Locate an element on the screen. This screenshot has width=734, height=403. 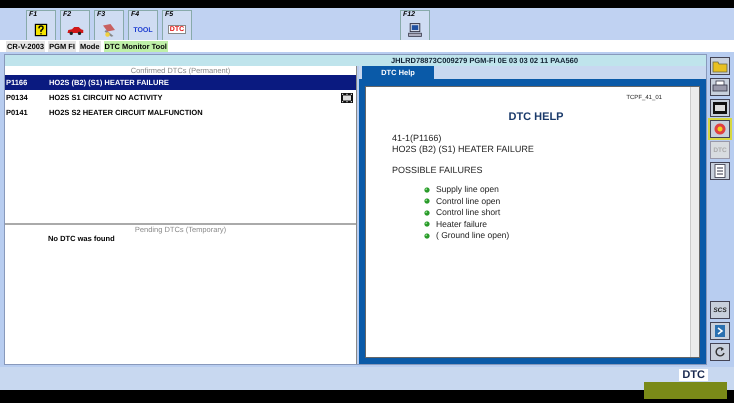
status-label: DTC is located at coordinates (693, 375).